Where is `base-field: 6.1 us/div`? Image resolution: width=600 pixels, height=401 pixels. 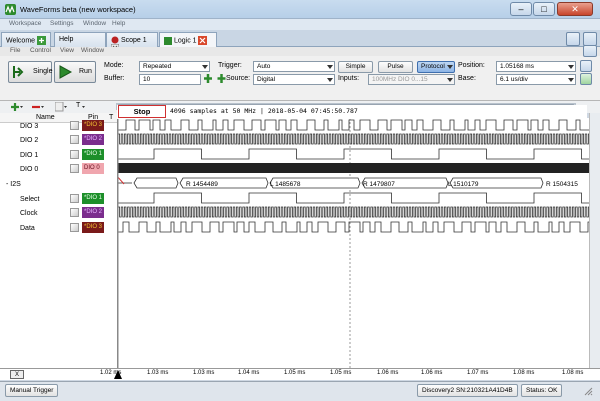
base-field: 6.1 us/div is located at coordinates (536, 79).